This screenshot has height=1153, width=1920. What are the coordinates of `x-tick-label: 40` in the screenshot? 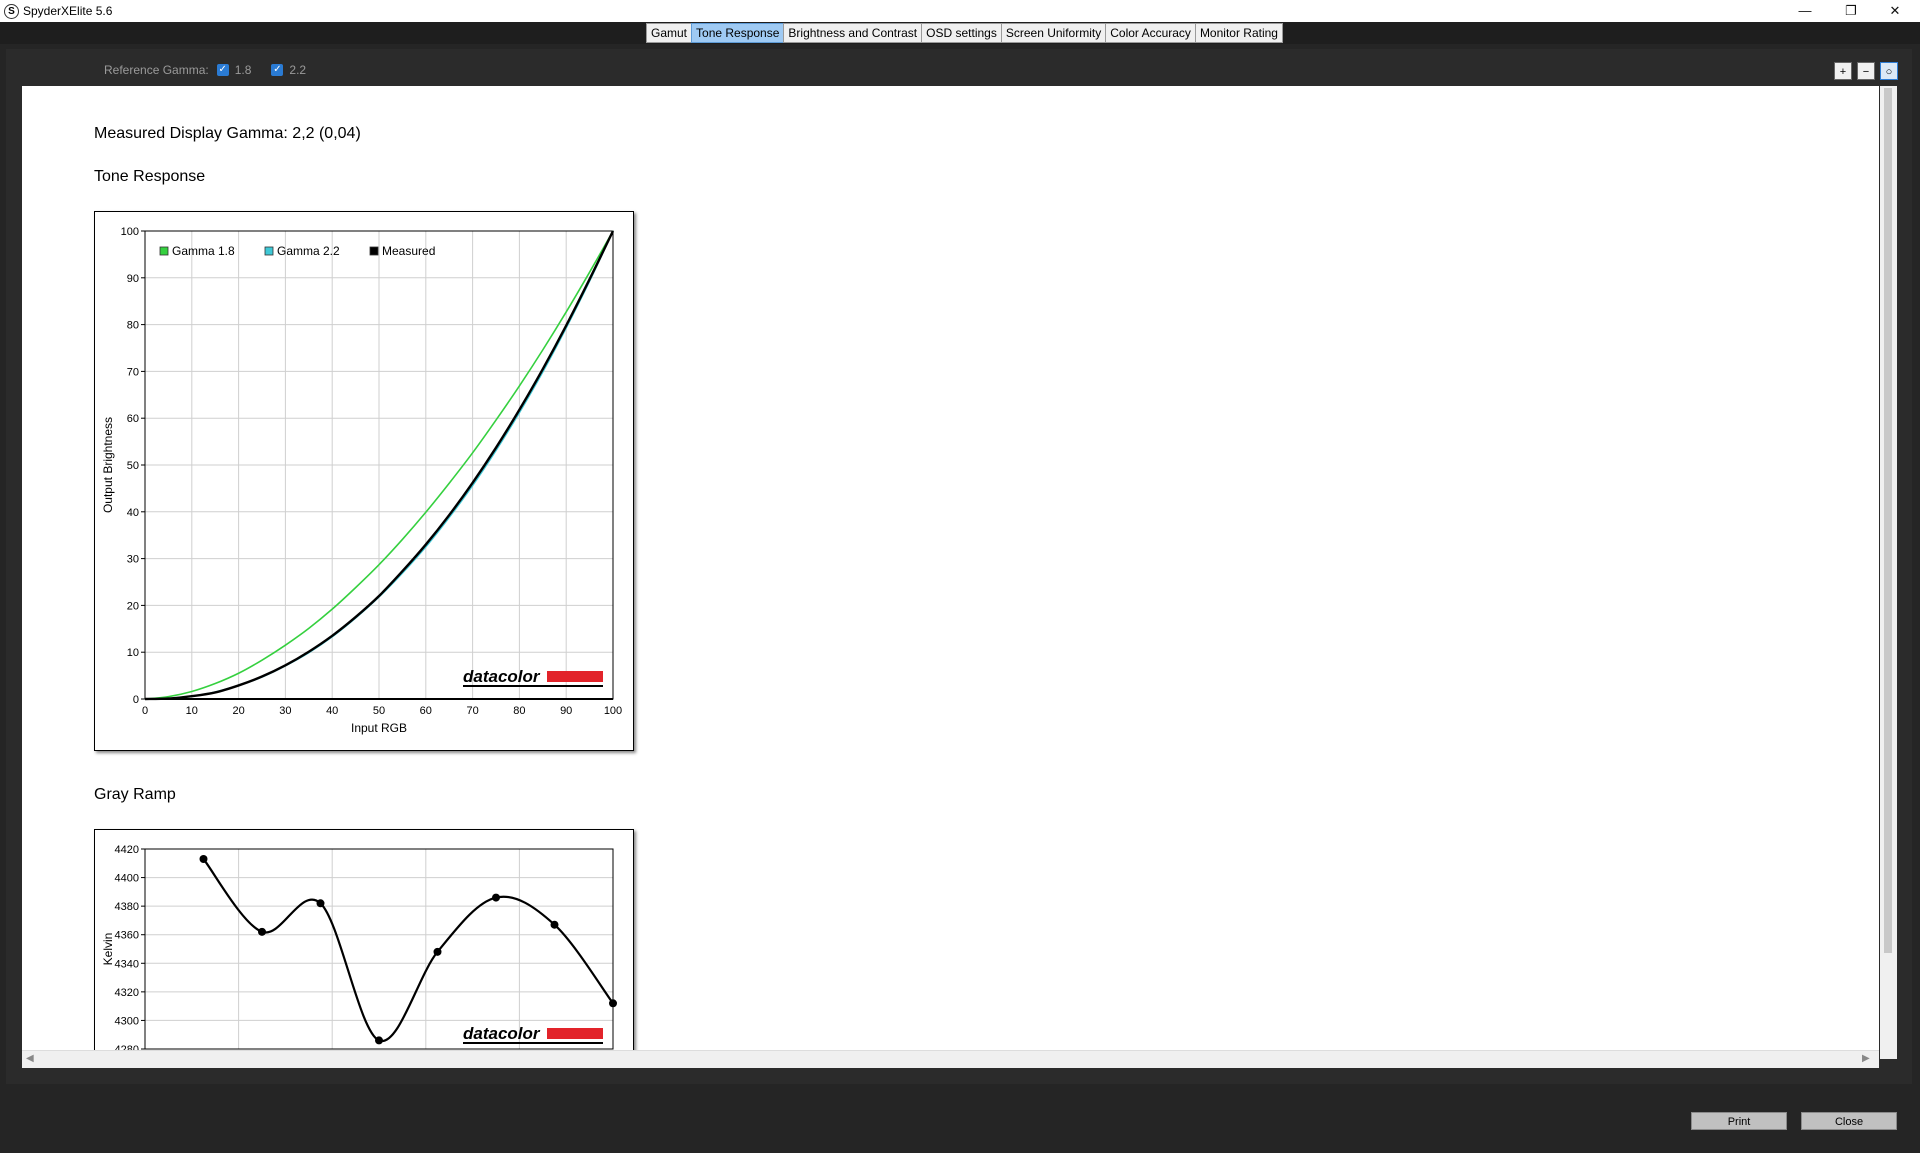 It's located at (332, 711).